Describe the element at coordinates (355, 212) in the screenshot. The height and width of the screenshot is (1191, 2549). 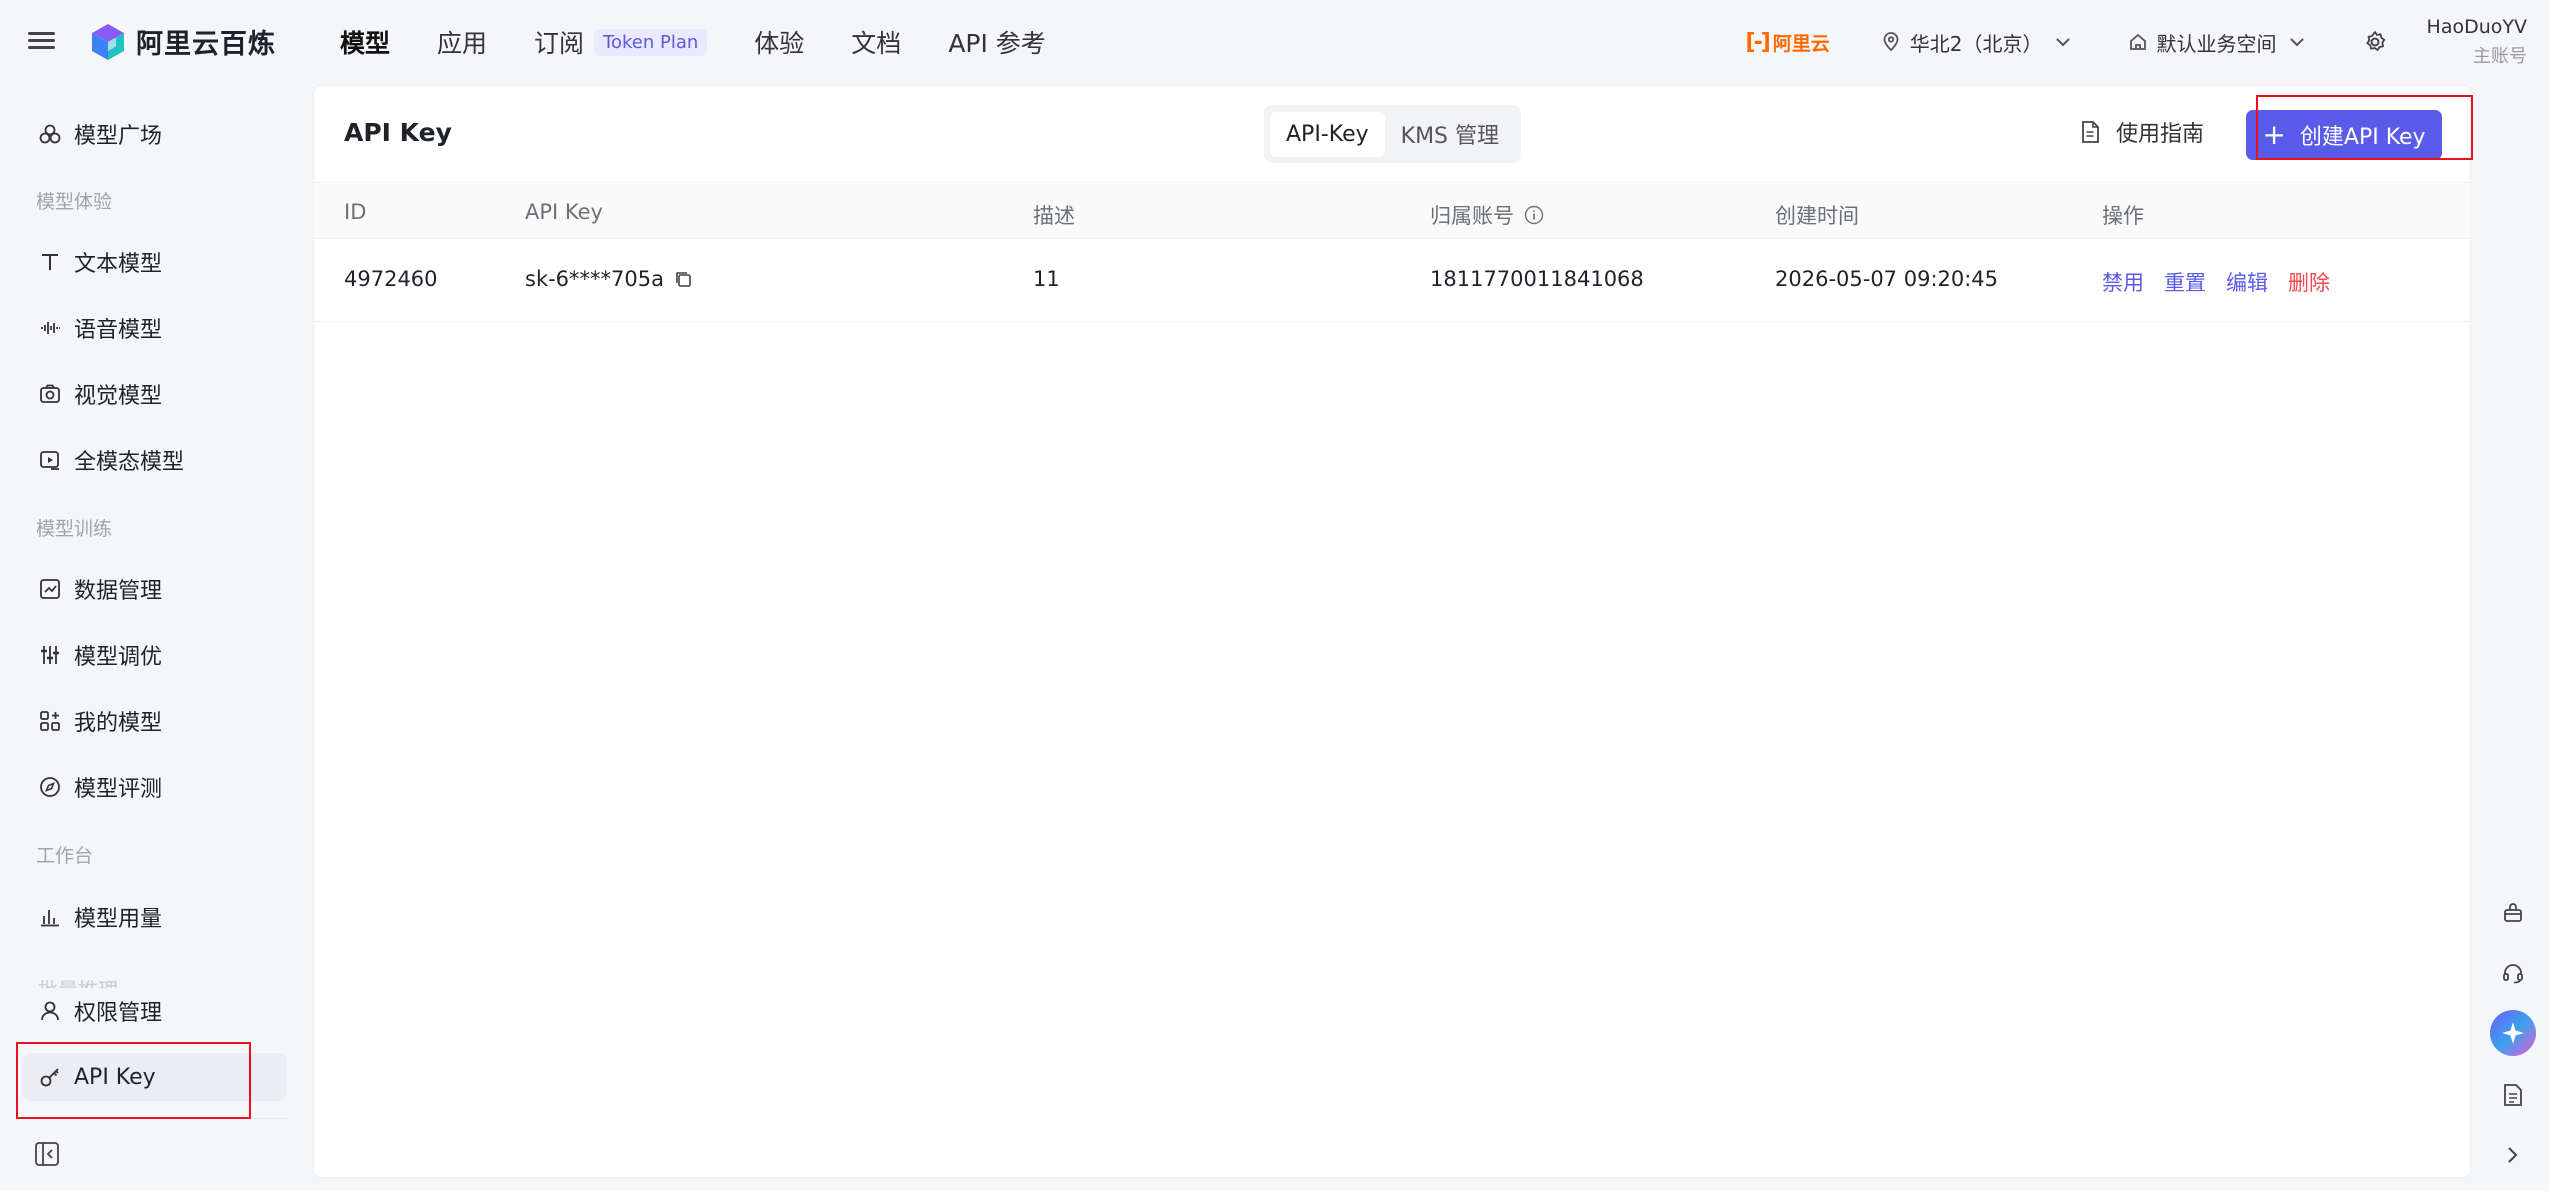
I see `column-header-id: ID` at that location.